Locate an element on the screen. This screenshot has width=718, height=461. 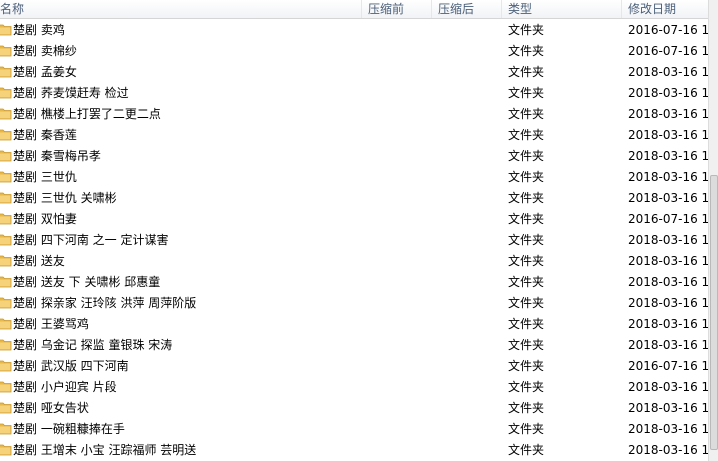
file-name: 楚剧 荞麦馍赶寿 检过 is located at coordinates (71, 93).